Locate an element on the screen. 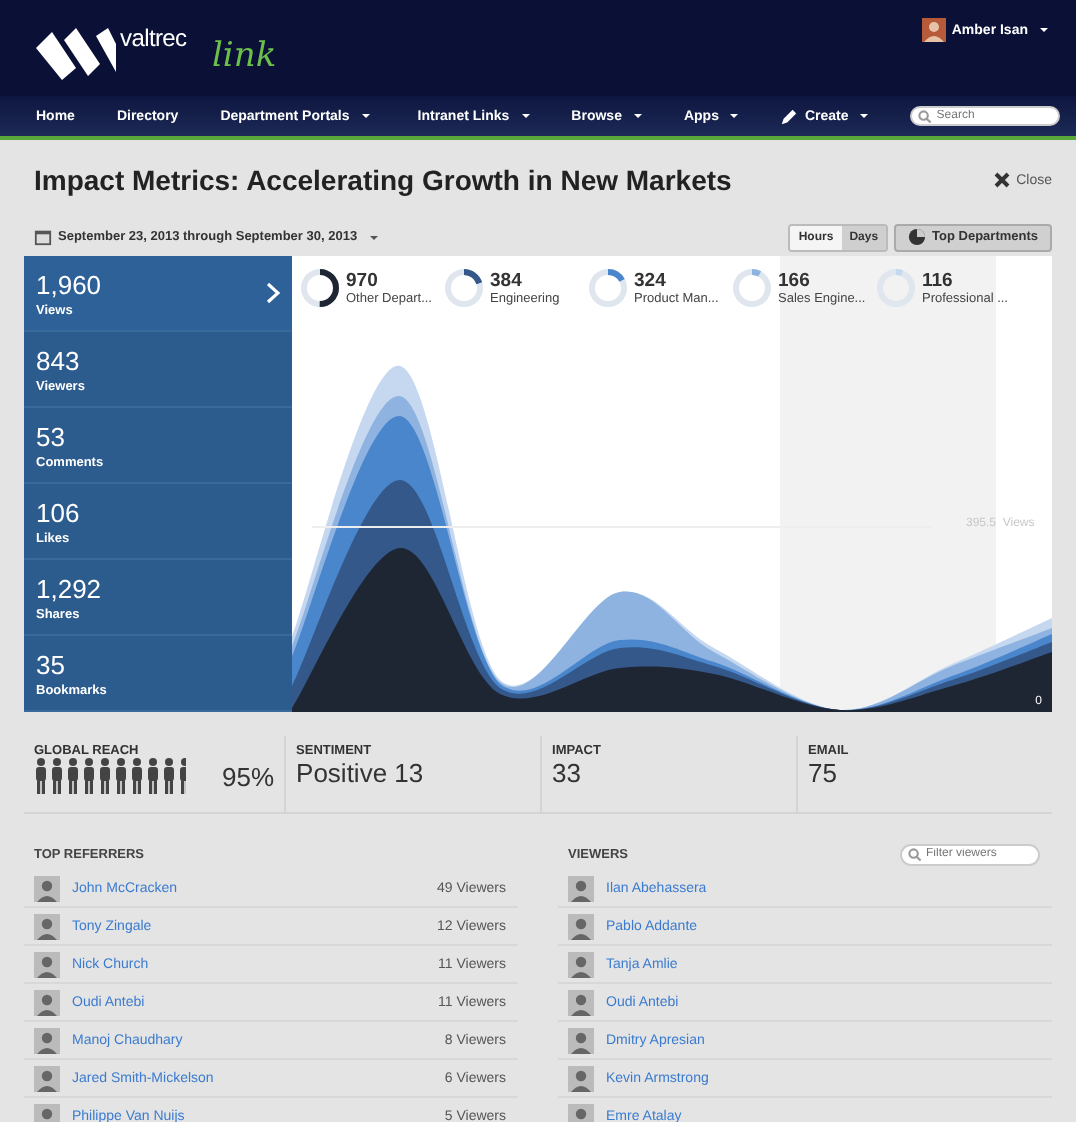 The image size is (1076, 1122). department-count: 970 is located at coordinates (363, 281).